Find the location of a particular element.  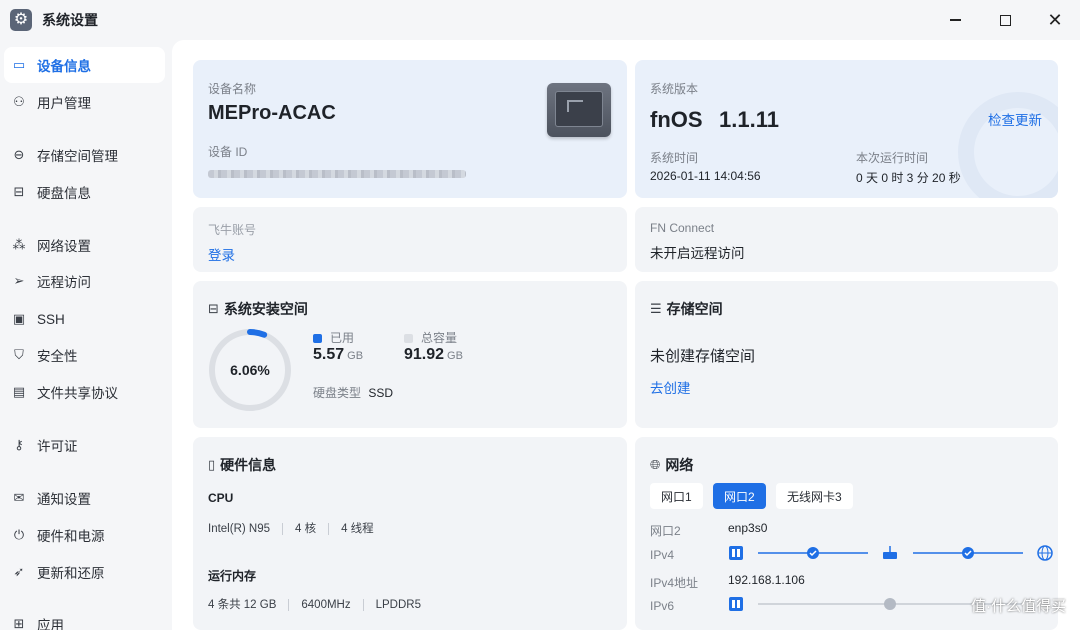

ipv4-topology is located at coordinates (891, 553).